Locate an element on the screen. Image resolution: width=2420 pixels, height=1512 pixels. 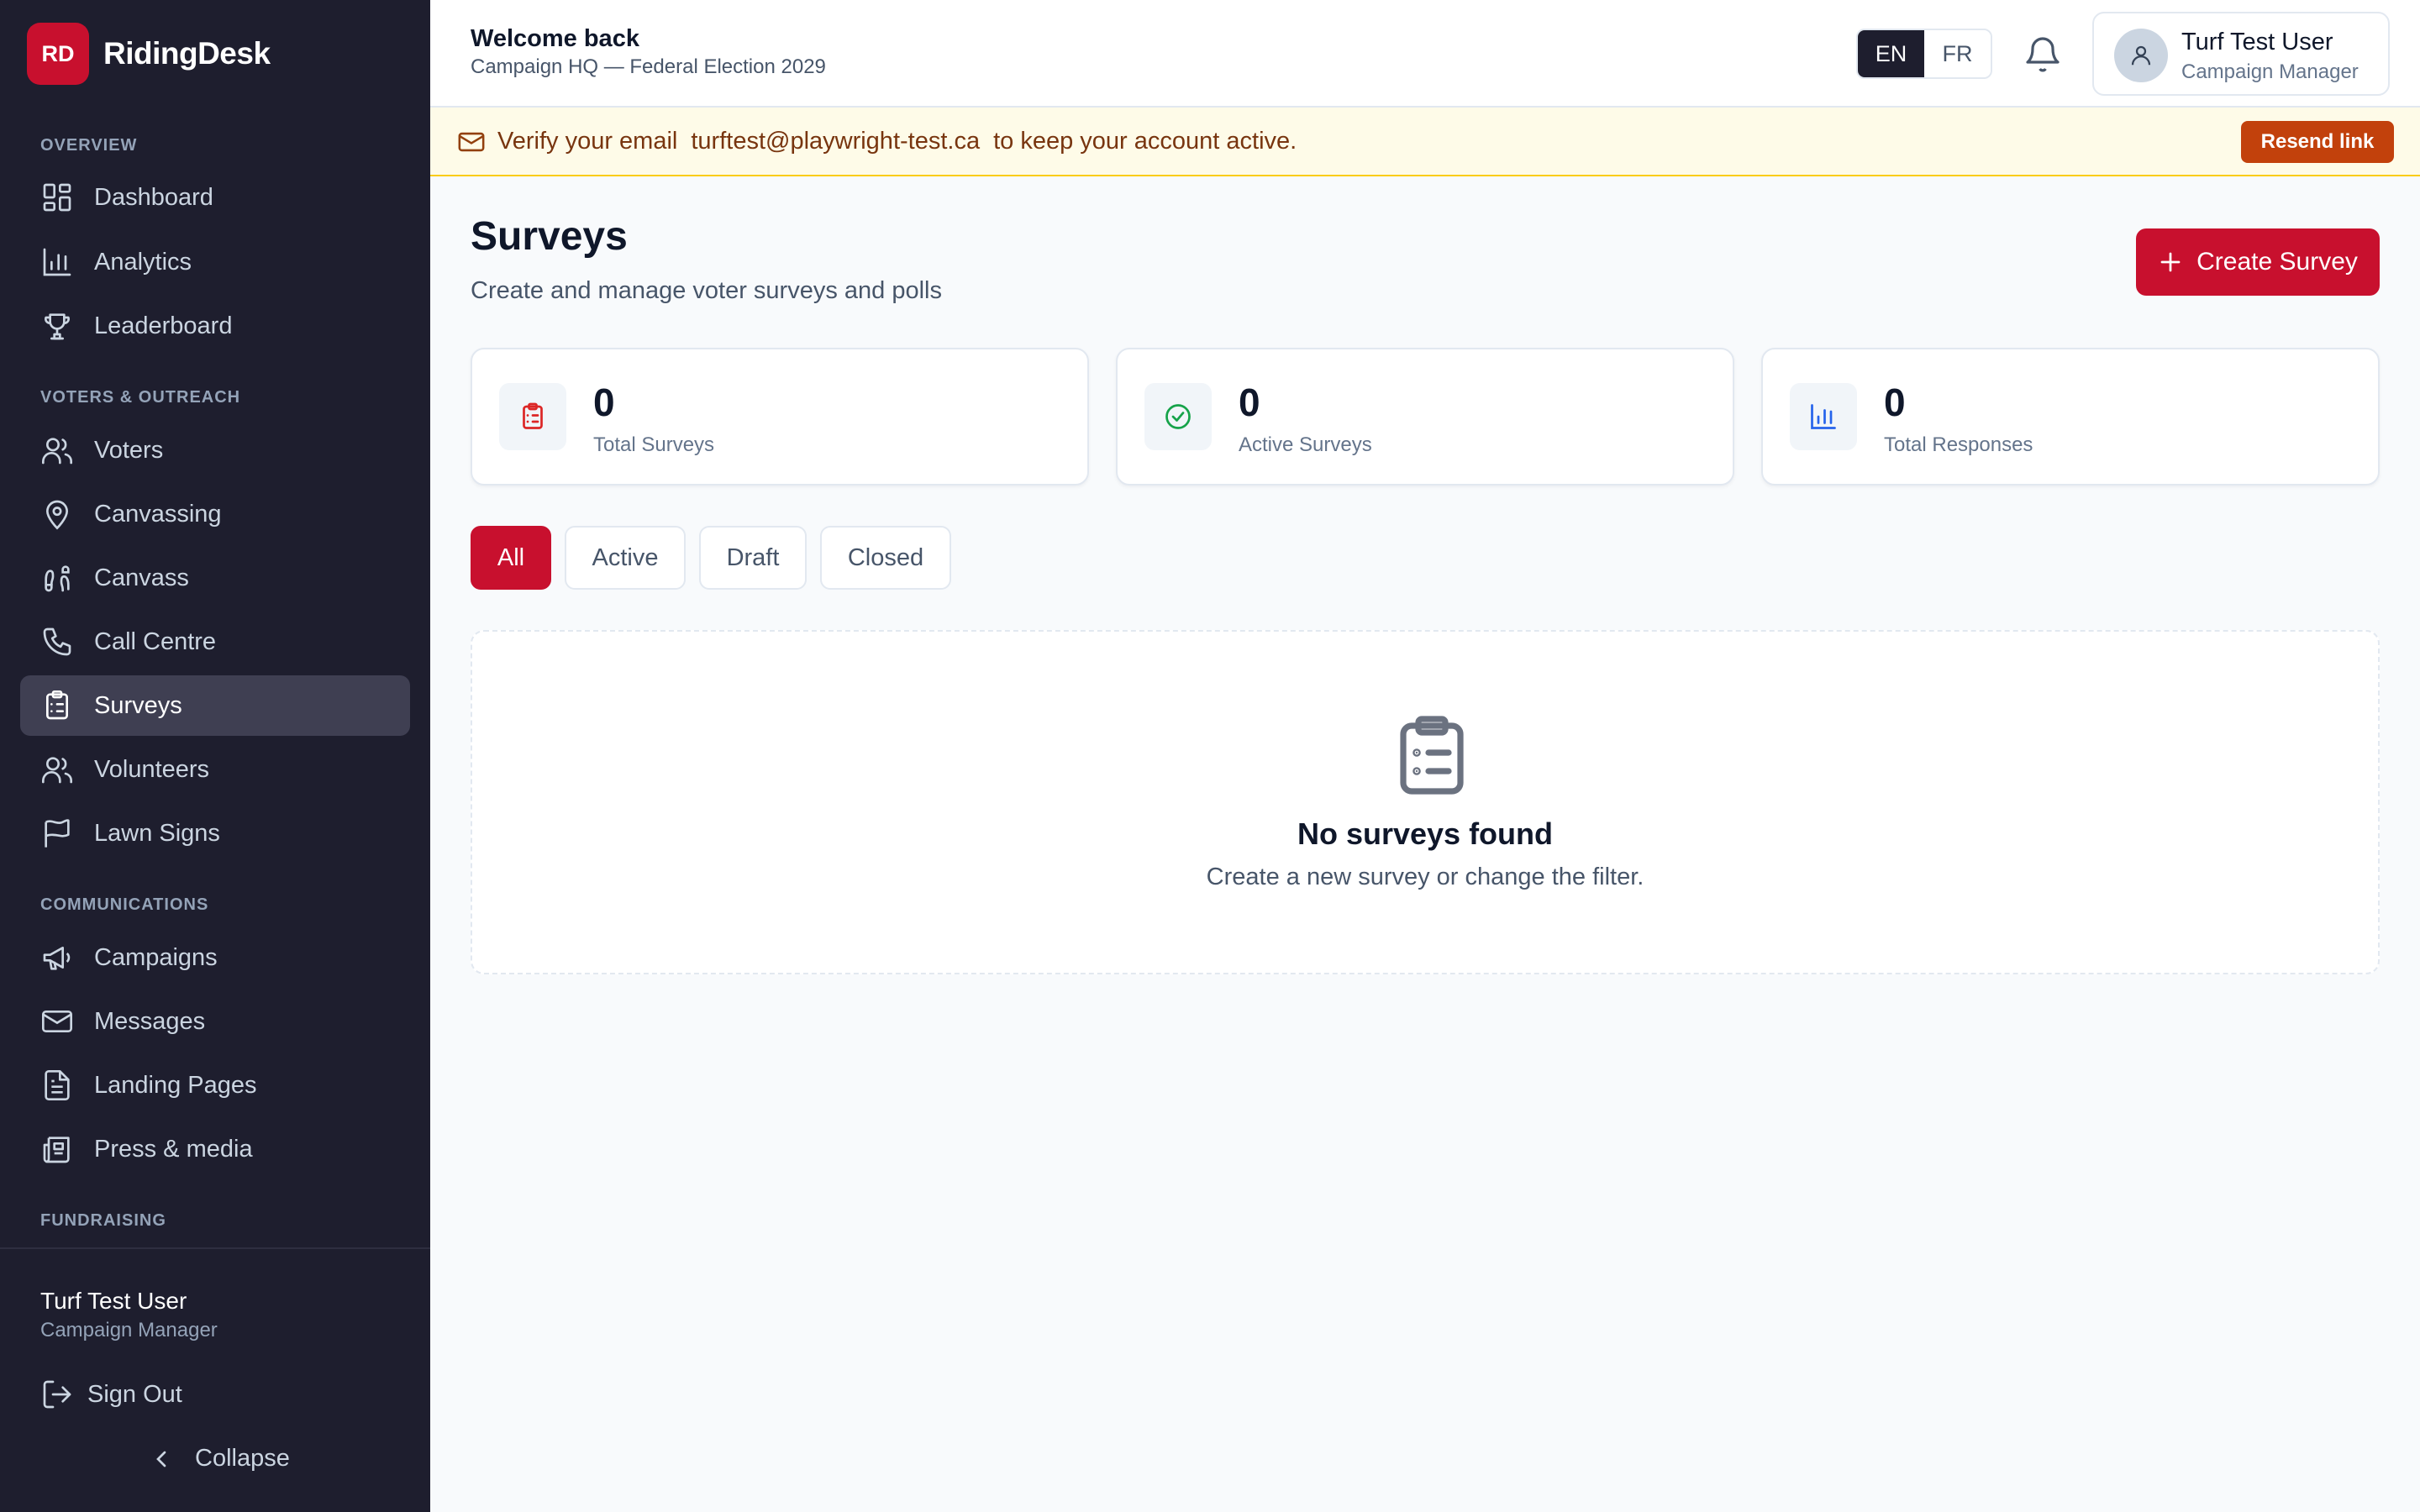
stat-card-total-responses: 0 Total Responses is located at coordinates (2070, 417).